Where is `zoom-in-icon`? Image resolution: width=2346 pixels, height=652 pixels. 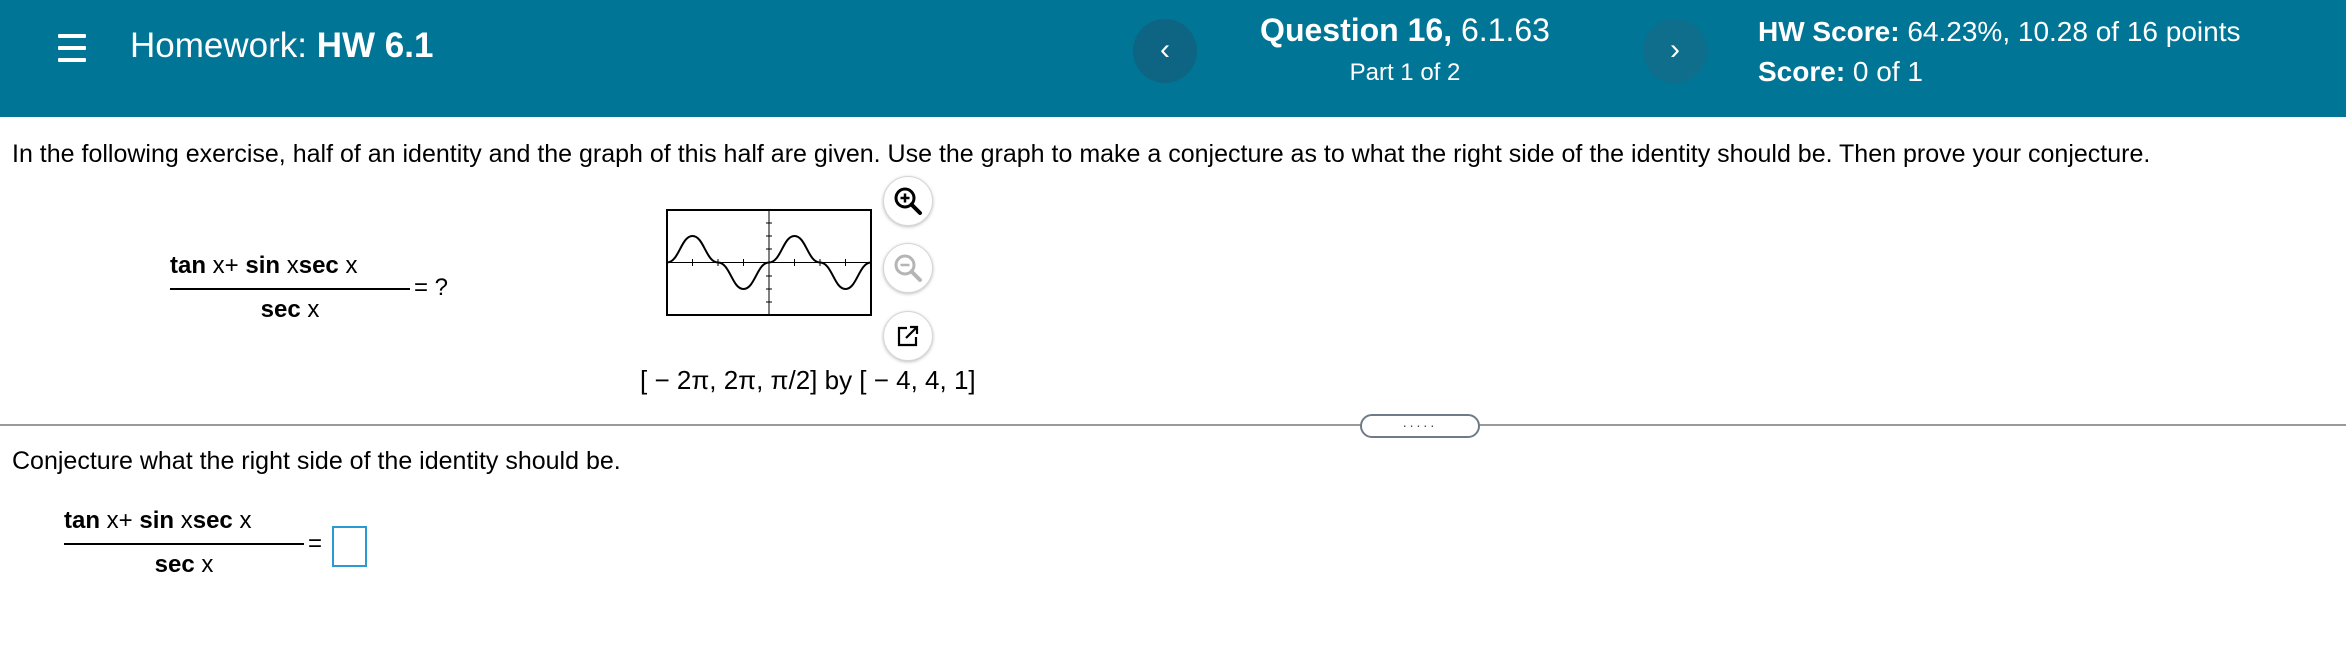
zoom-in-icon is located at coordinates (908, 201).